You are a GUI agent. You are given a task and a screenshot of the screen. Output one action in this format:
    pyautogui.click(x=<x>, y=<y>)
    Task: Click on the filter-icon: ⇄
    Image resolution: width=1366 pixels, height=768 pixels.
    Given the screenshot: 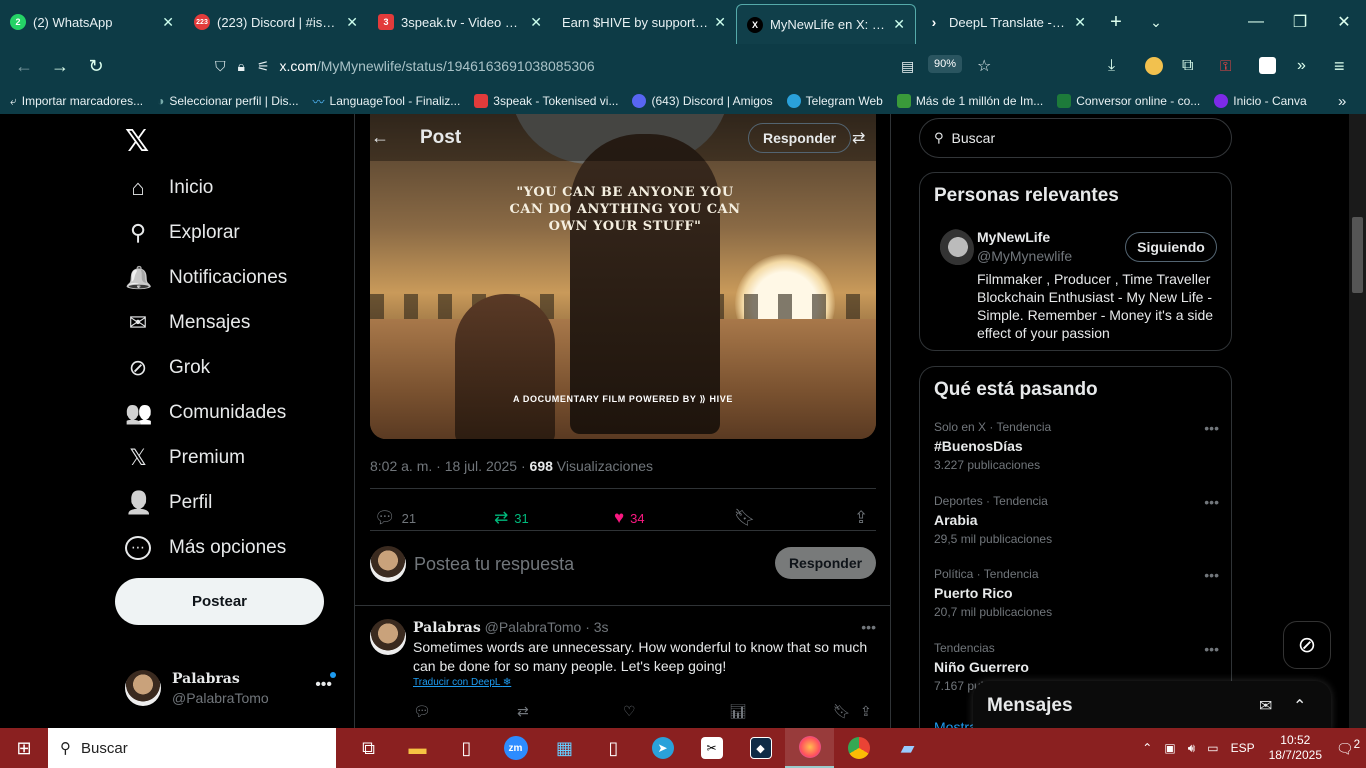 What is the action you would take?
    pyautogui.click(x=858, y=138)
    